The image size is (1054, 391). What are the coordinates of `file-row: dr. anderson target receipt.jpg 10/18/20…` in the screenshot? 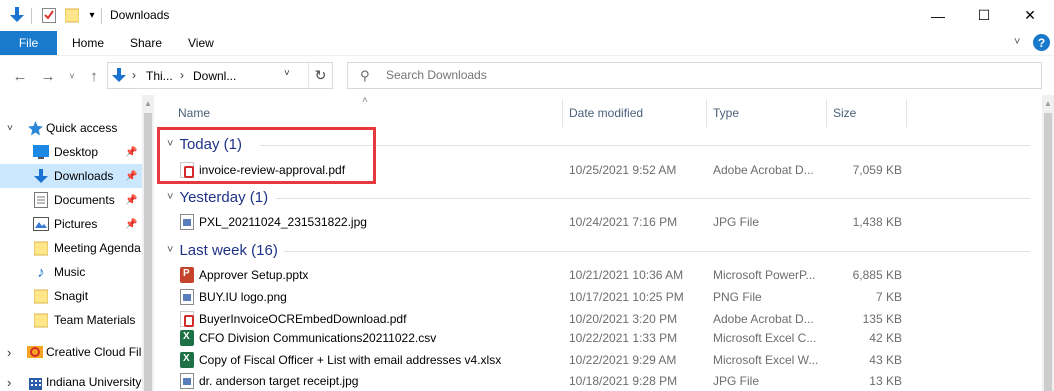 It's located at (598, 380).